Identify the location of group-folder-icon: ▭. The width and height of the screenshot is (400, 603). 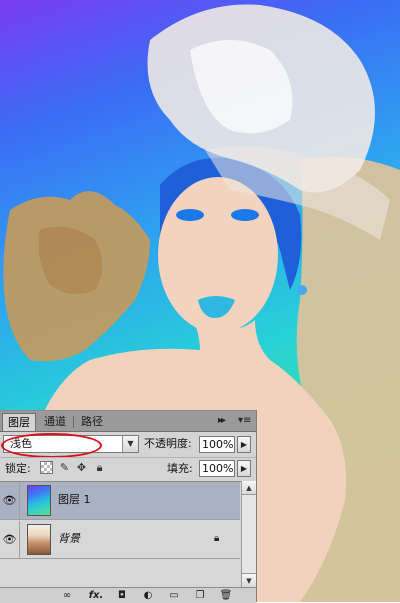
(174, 595).